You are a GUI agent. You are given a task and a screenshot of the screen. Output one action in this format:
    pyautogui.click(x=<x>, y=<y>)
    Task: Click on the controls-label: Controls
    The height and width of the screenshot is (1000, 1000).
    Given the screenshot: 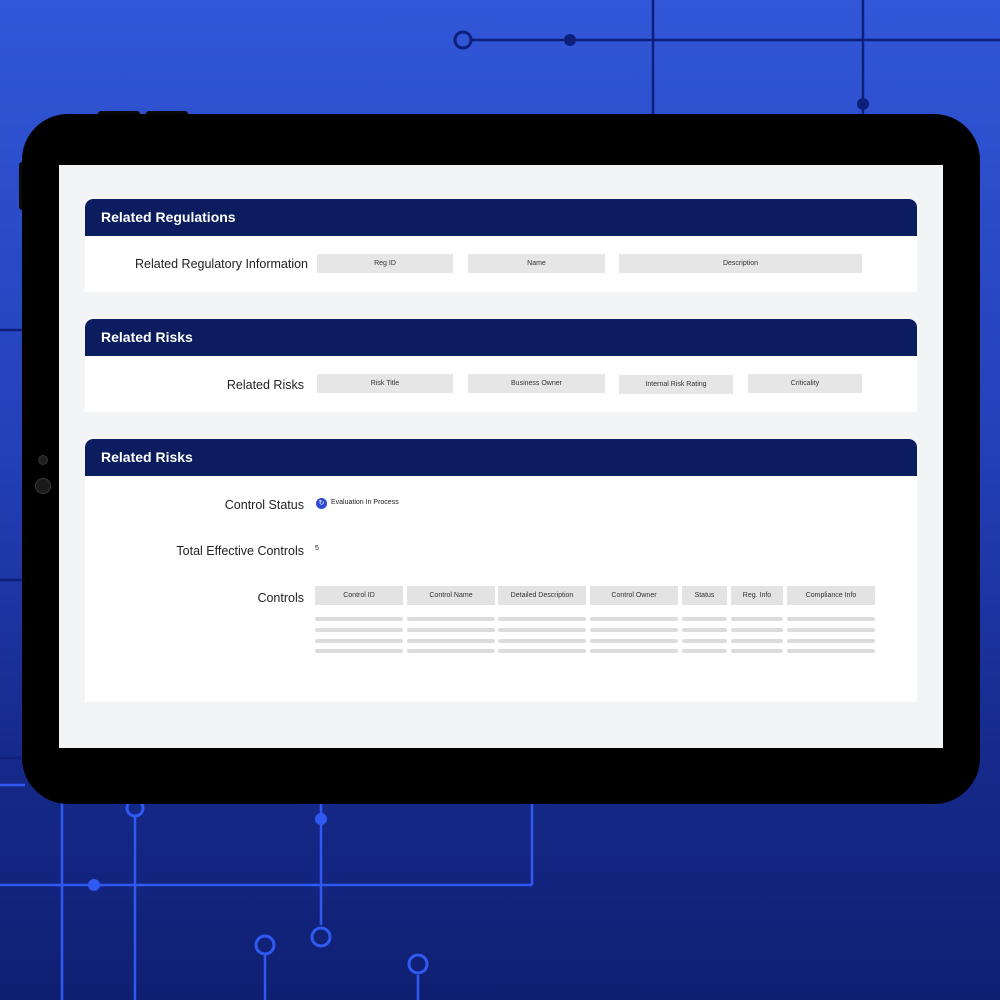 What is the action you would take?
    pyautogui.click(x=280, y=598)
    